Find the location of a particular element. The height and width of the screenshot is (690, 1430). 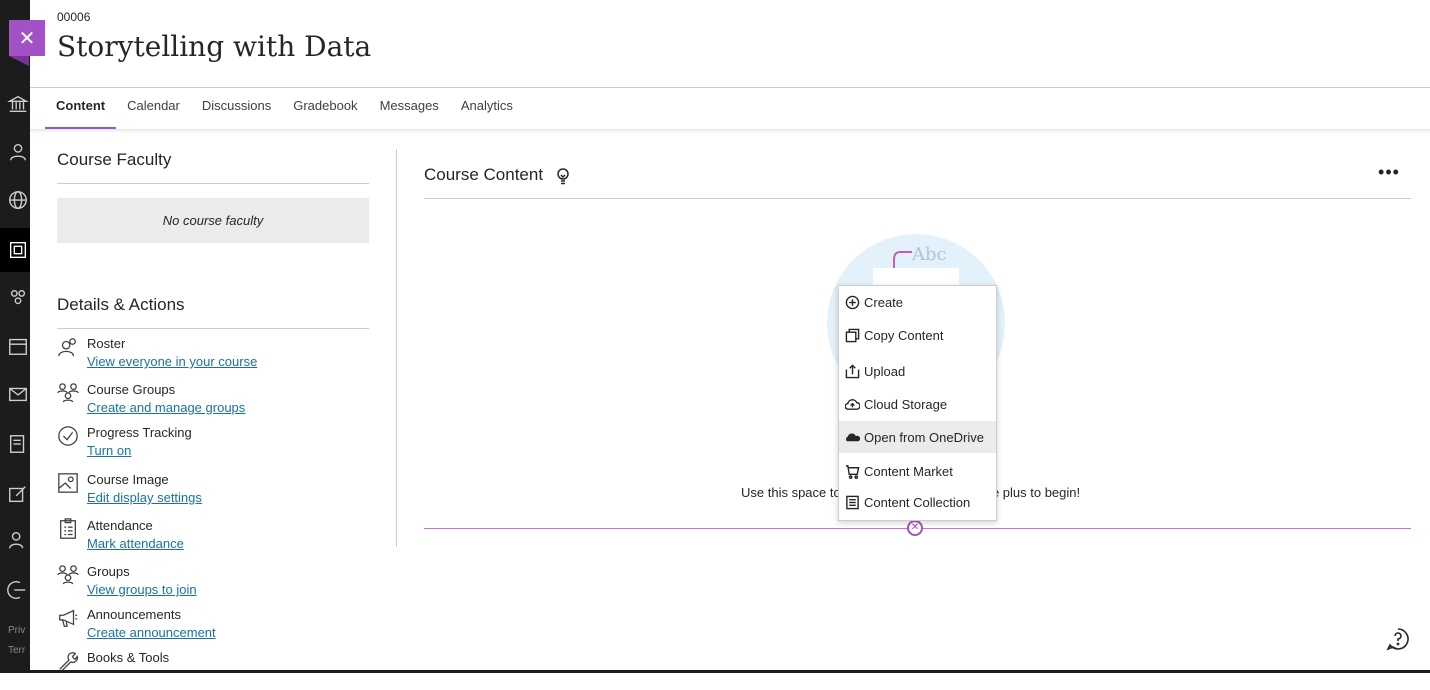

grades-icon is located at coordinates (18, 444).